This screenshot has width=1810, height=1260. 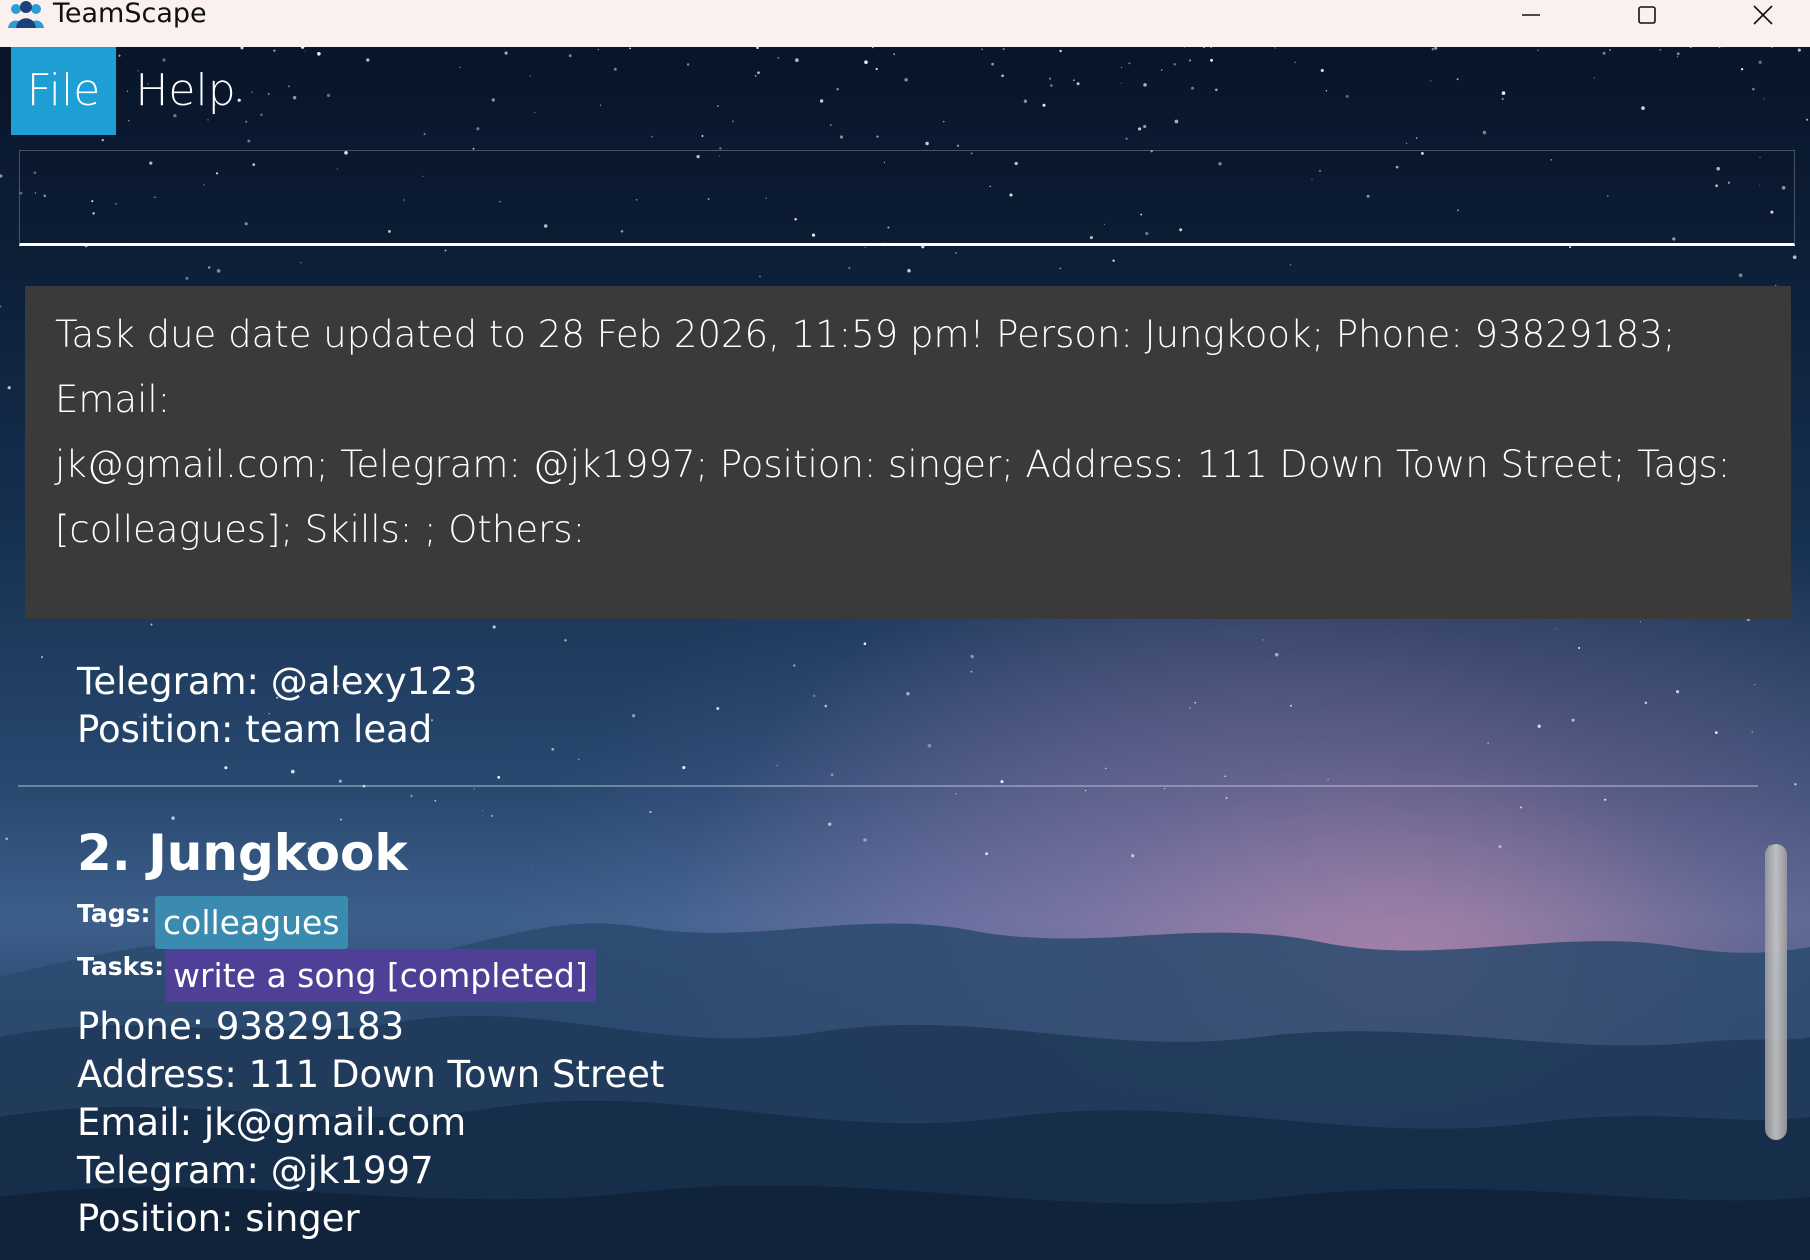 What do you see at coordinates (121, 966) in the screenshot?
I see `tasks-label: Tasks:` at bounding box center [121, 966].